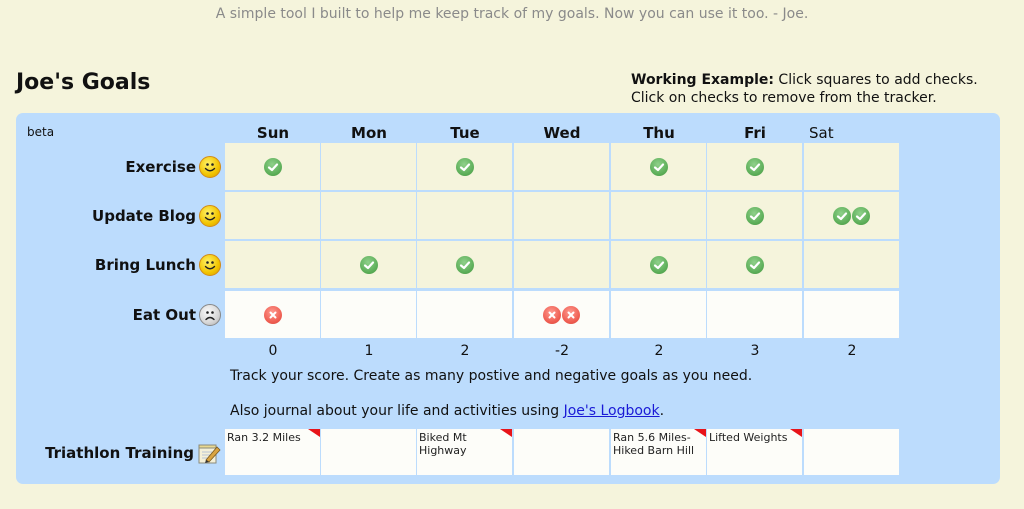 This screenshot has height=509, width=1024. I want to click on tracker-cell-exercise-sat, so click(851, 166).